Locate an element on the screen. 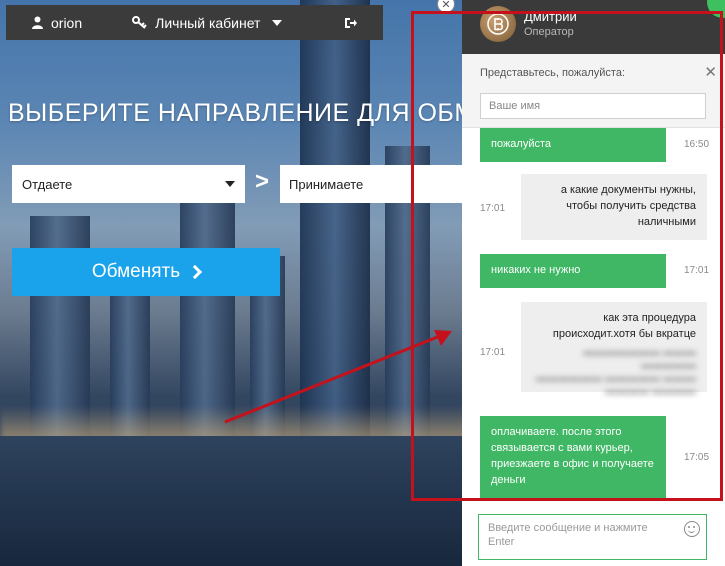  bitcoin-icon is located at coordinates (498, 24).